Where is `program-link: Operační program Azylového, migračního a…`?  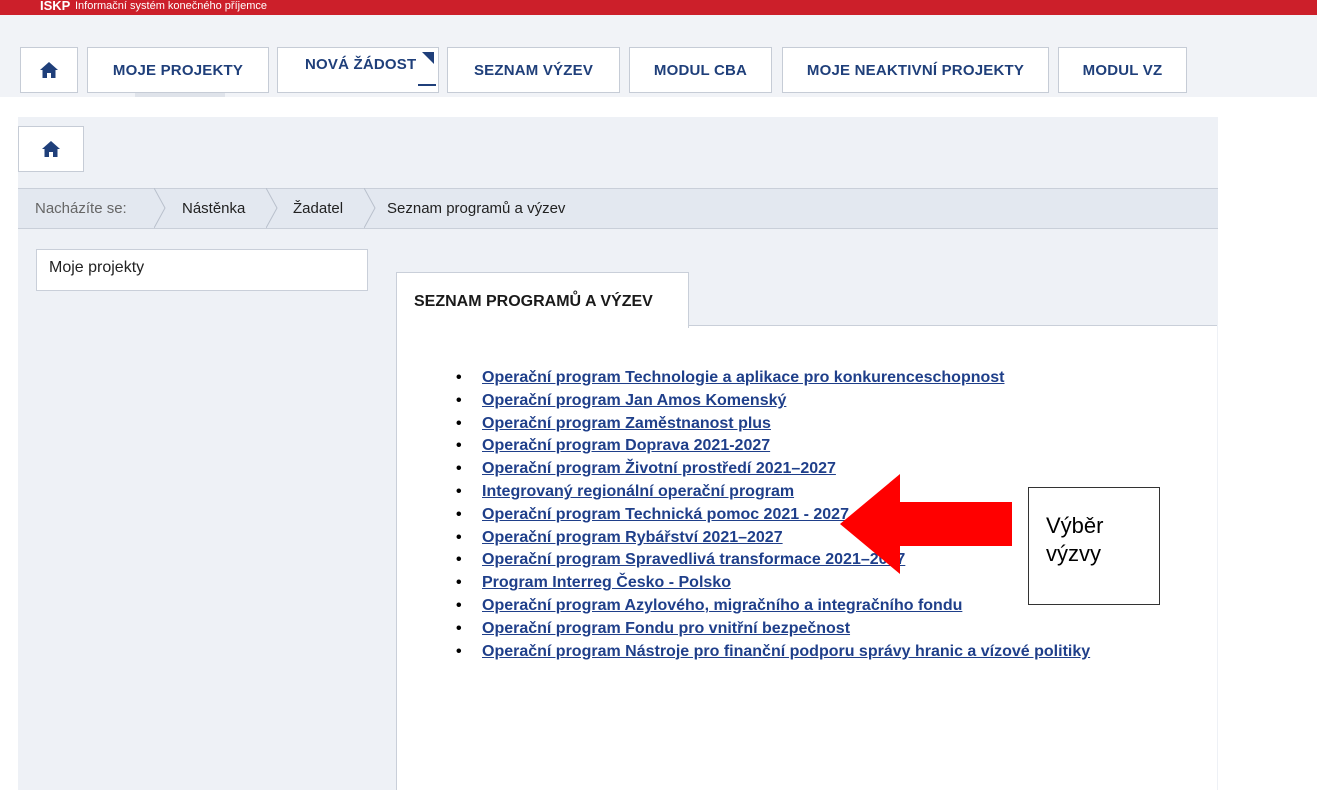 program-link: Operační program Azylového, migračního a… is located at coordinates (722, 605).